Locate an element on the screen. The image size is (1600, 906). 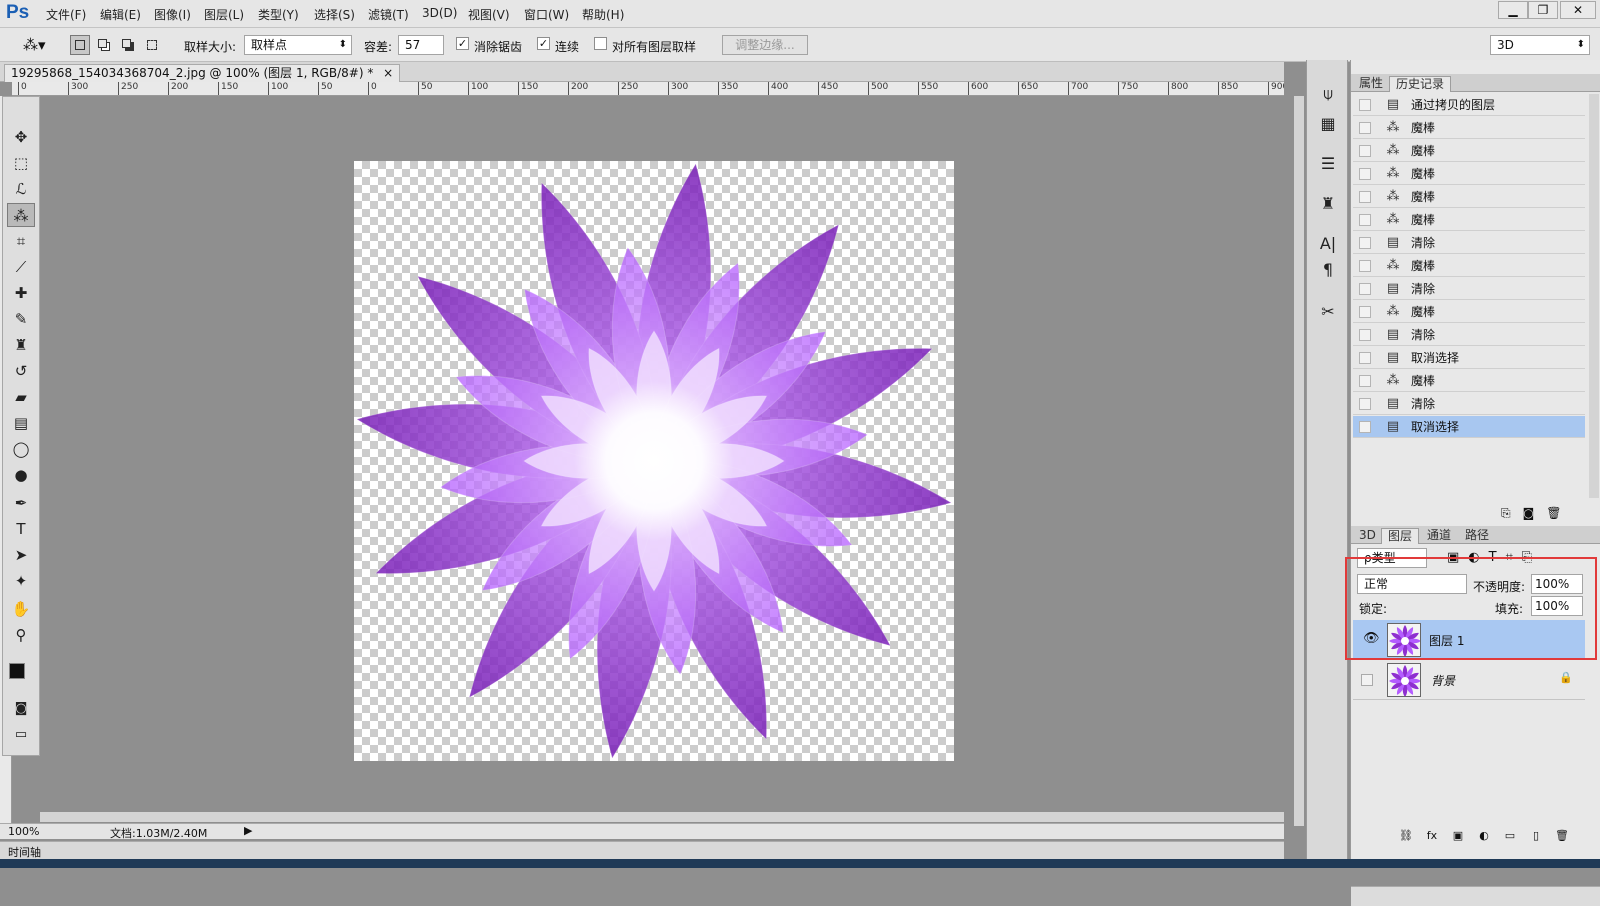
tab-channels: 通道 is located at coordinates (1439, 536).